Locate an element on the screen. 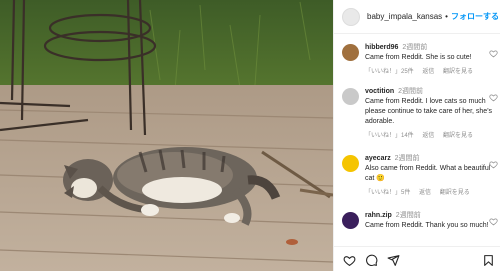 Image resolution: width=500 pixels, height=272 pixels. post-header: baby_impala_kansas • フォローする is located at coordinates (417, 17).